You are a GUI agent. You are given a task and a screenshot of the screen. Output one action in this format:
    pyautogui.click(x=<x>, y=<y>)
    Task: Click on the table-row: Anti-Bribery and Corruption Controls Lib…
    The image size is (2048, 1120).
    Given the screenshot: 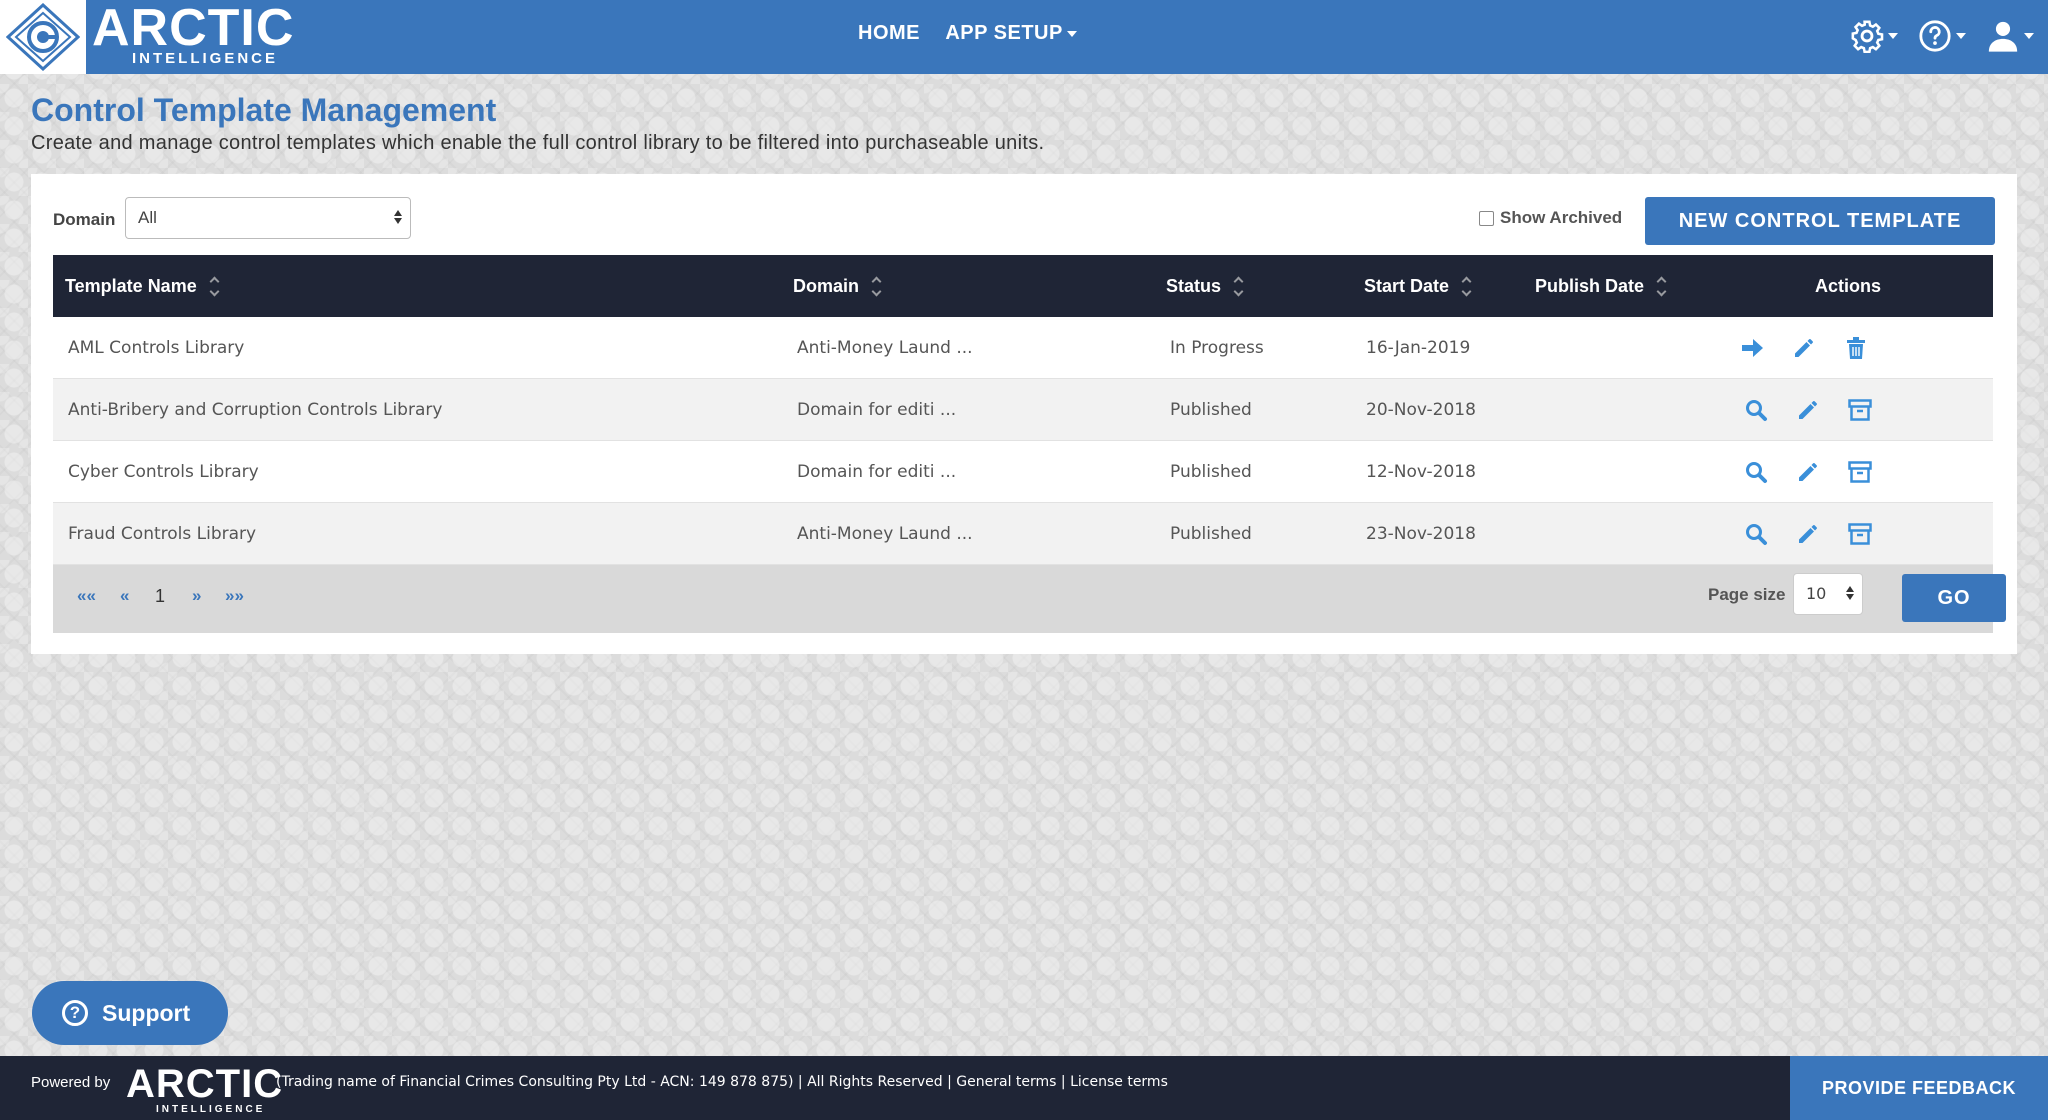 What is the action you would take?
    pyautogui.click(x=1023, y=410)
    